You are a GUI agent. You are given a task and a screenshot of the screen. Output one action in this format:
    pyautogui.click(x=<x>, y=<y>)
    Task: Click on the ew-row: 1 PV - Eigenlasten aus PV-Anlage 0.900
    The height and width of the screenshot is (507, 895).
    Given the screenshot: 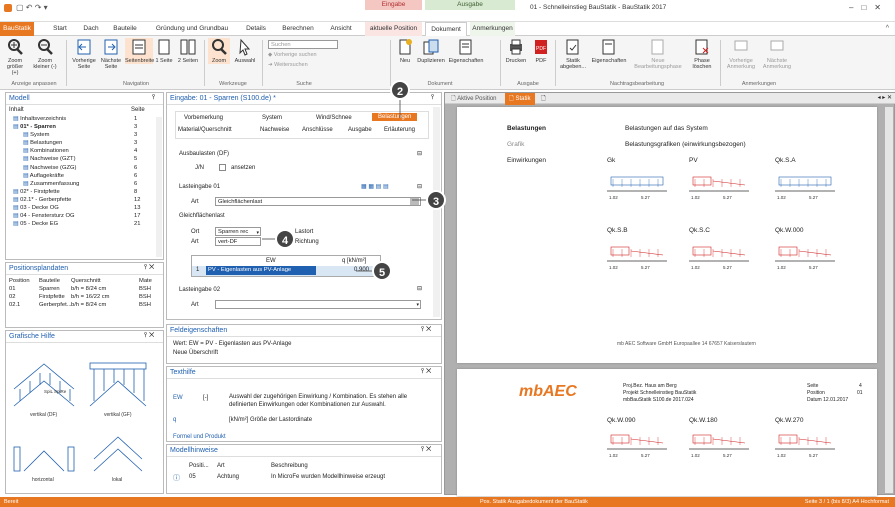 What is the action you would take?
    pyautogui.click(x=286, y=271)
    